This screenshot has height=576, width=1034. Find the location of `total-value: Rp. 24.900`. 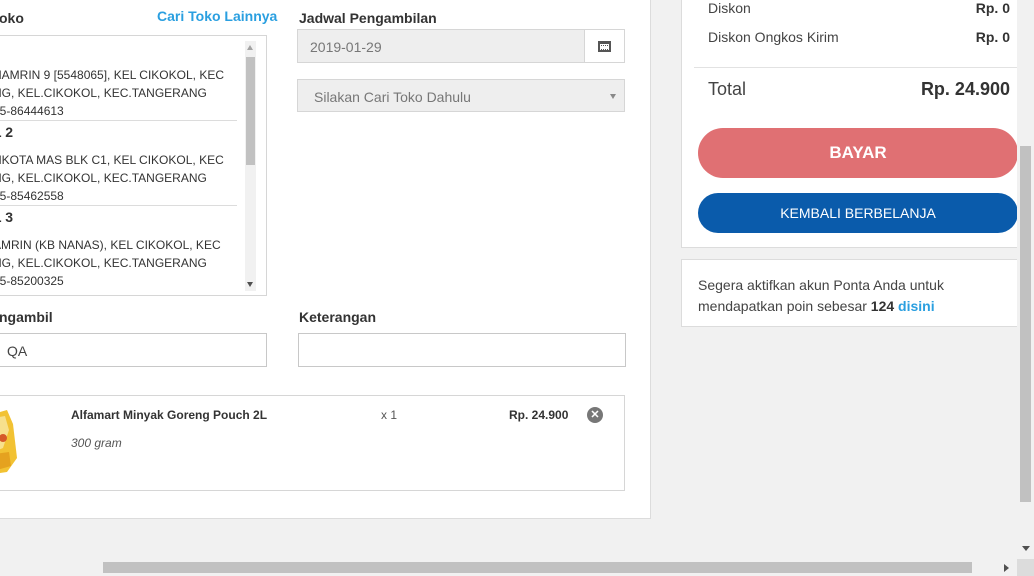

total-value: Rp. 24.900 is located at coordinates (965, 89).